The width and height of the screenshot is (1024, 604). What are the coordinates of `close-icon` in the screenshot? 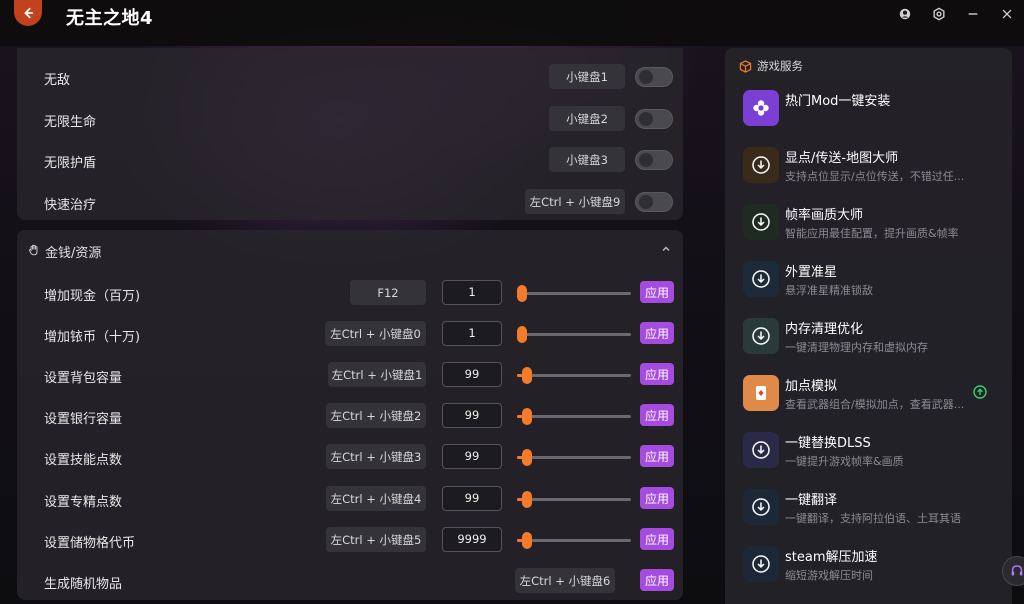 It's located at (1007, 14).